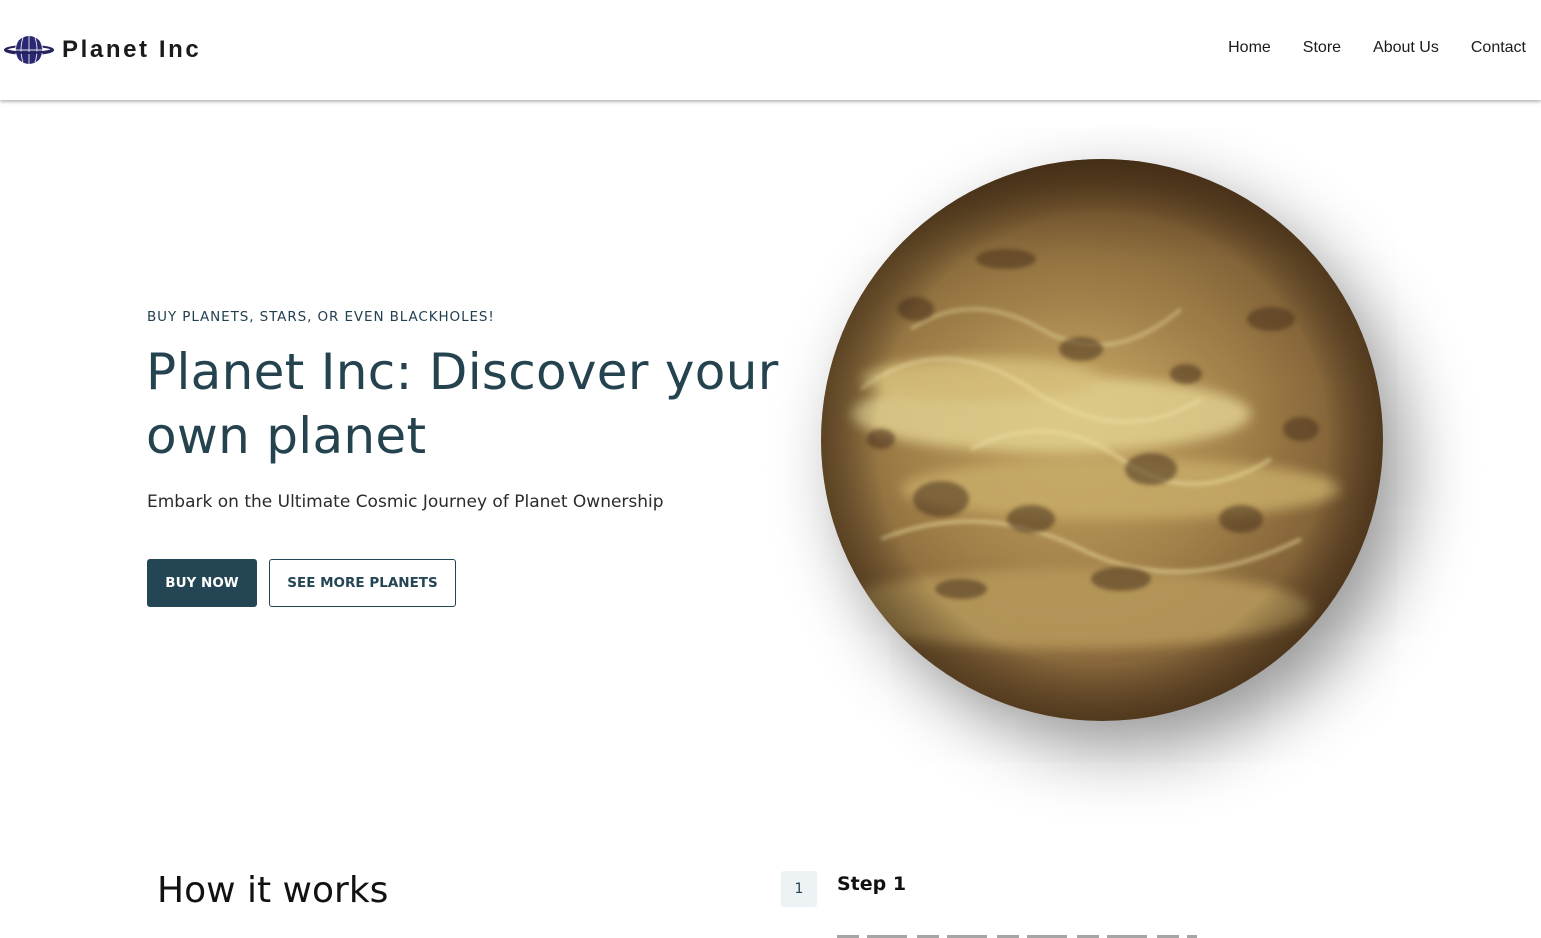  Describe the element at coordinates (362, 583) in the screenshot. I see `see-more-planets-button: SEE MORE PLANETS` at that location.